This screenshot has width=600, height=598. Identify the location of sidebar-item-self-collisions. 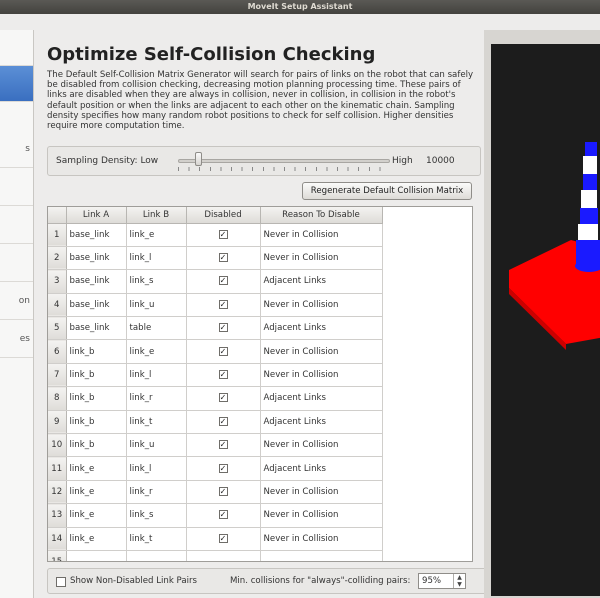
(16, 84).